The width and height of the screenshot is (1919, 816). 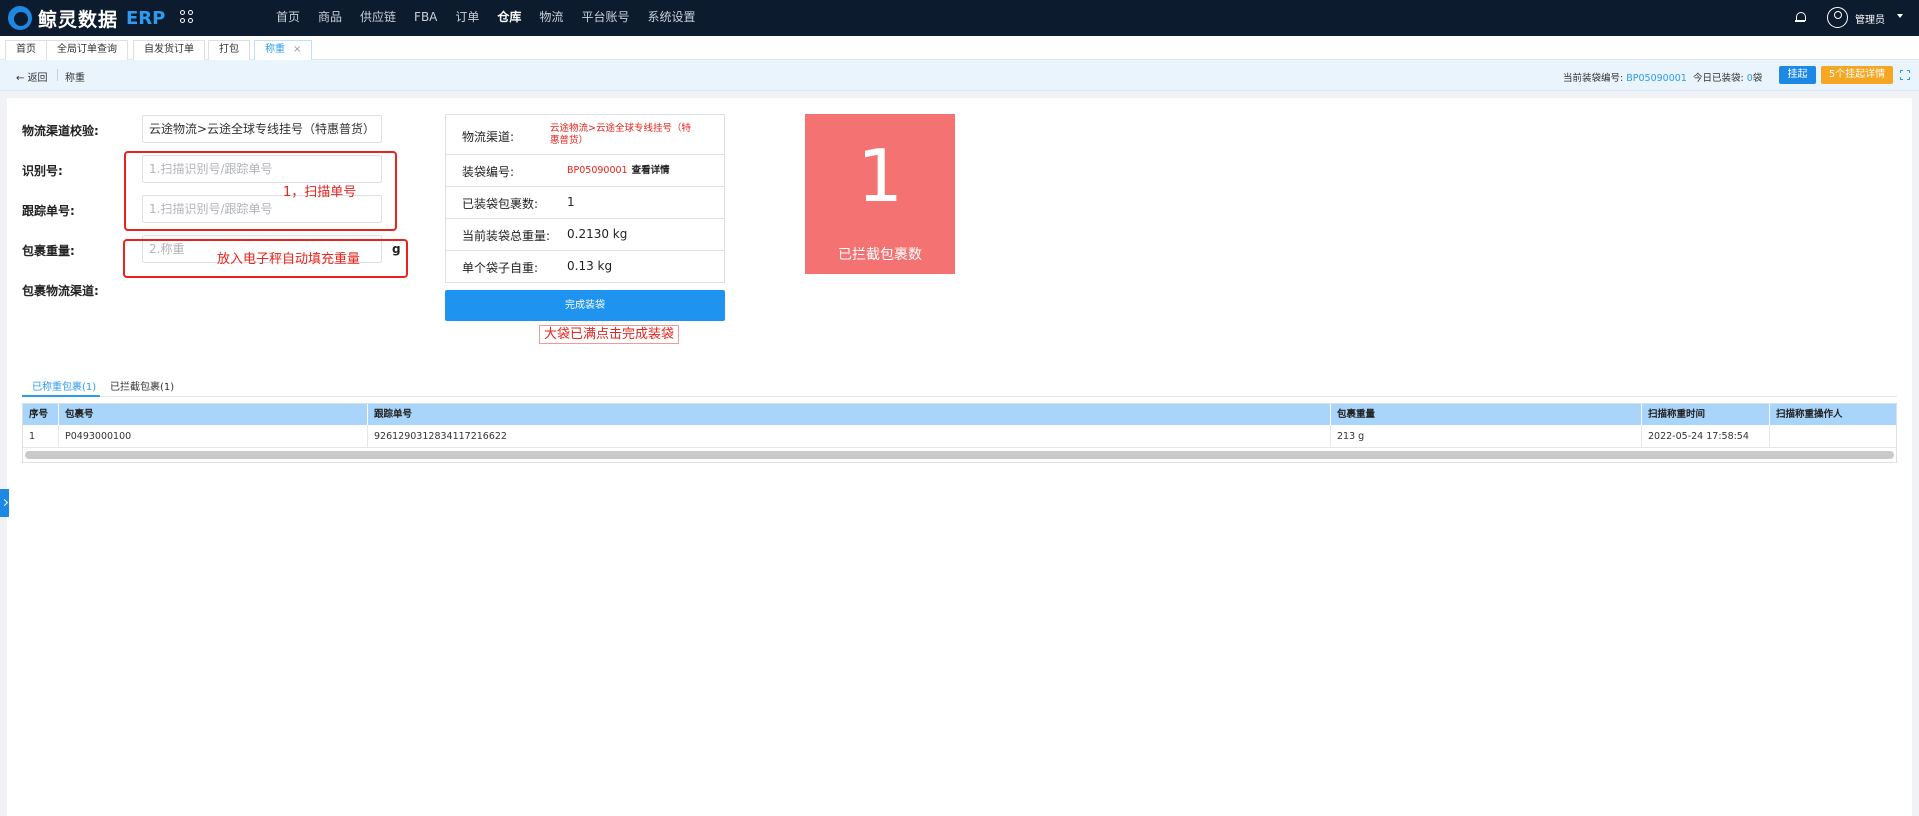 I want to click on current-bag-number: 当前装袋编号: BP05090001, so click(x=1625, y=77).